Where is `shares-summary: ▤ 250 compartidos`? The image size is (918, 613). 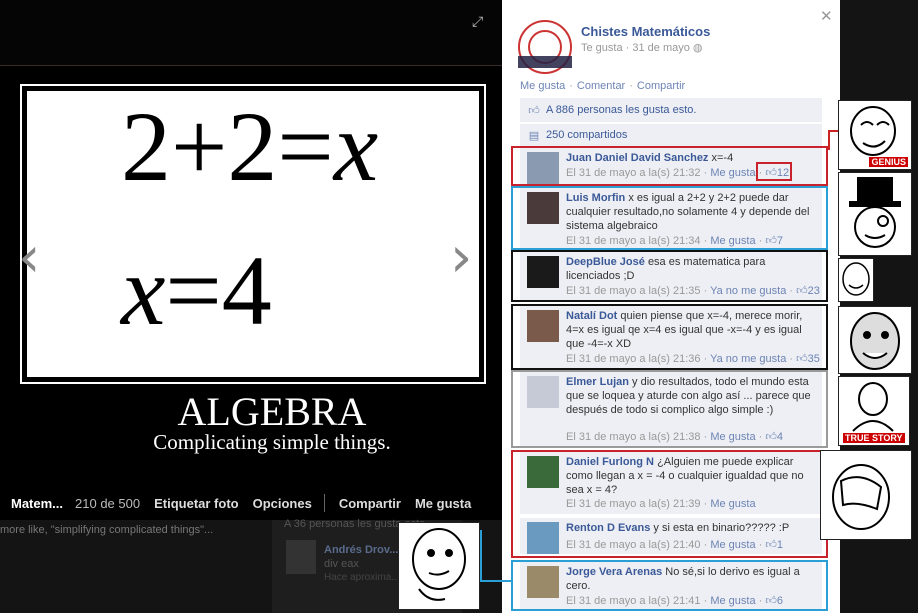
shares-summary: ▤ 250 compartidos is located at coordinates (671, 135).